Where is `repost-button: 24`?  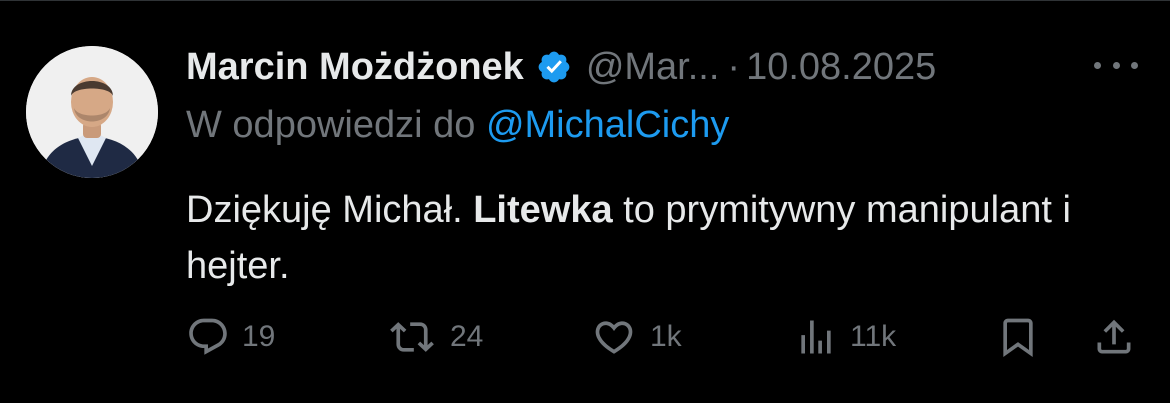 repost-button: 24 is located at coordinates (434, 337).